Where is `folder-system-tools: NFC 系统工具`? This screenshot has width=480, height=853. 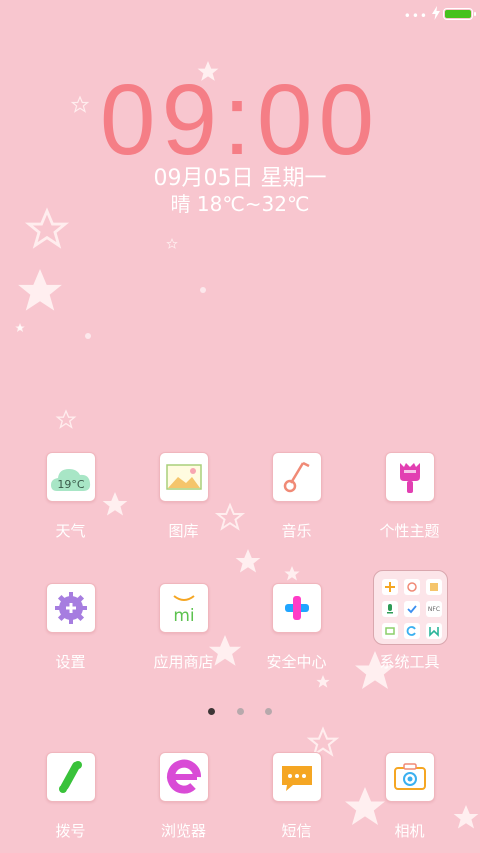
folder-system-tools: NFC 系统工具 is located at coordinates (409, 631).